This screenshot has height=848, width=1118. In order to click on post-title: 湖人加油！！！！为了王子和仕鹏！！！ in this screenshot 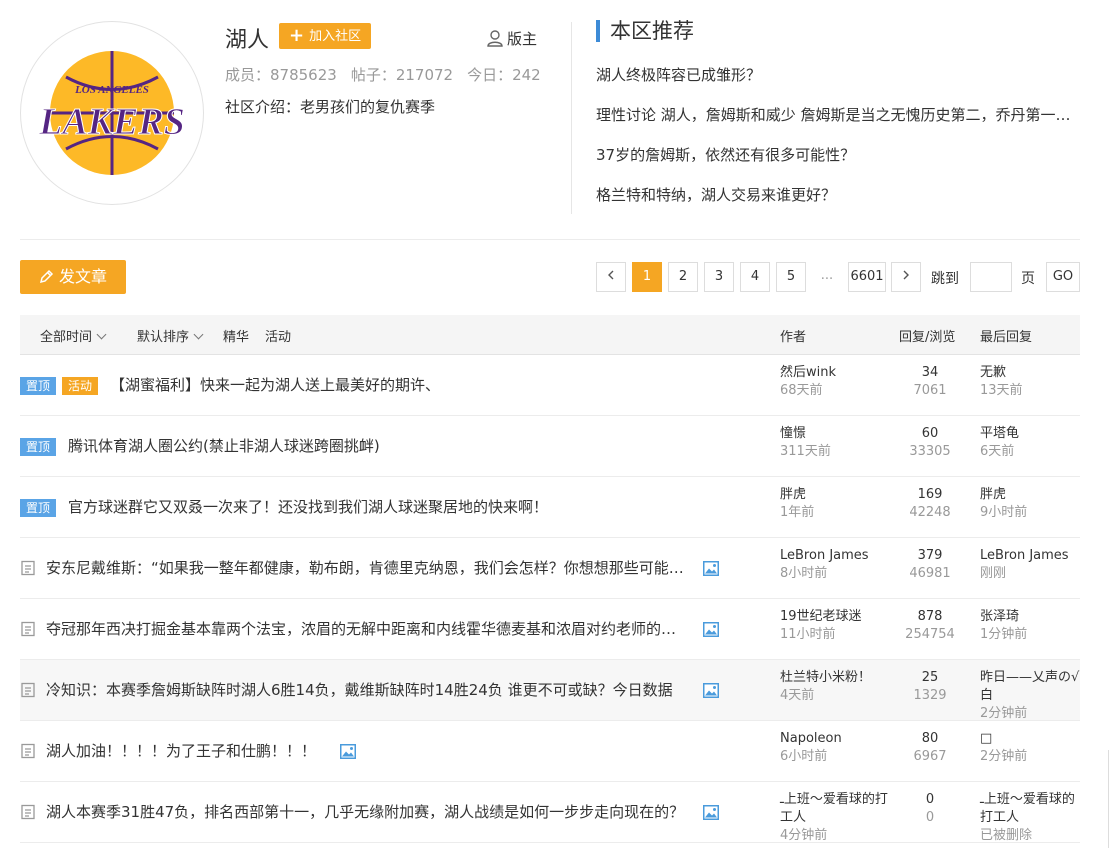, I will do `click(181, 750)`.